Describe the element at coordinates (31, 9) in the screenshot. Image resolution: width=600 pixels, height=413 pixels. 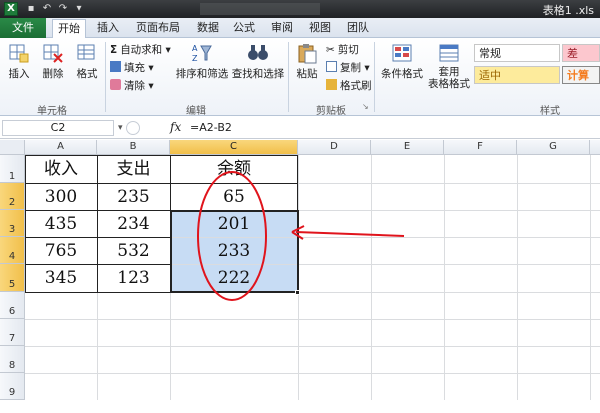
I see `save-icon: ▪` at that location.